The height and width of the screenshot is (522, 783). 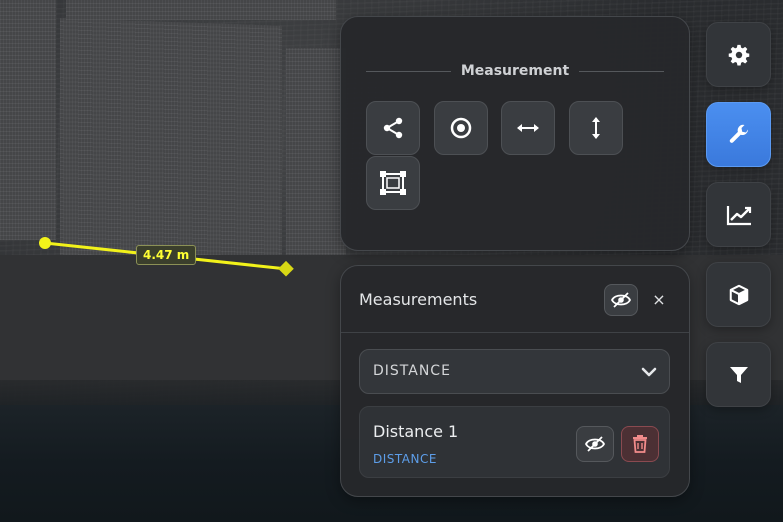 I want to click on horizontal-arrows-icon, so click(x=528, y=128).